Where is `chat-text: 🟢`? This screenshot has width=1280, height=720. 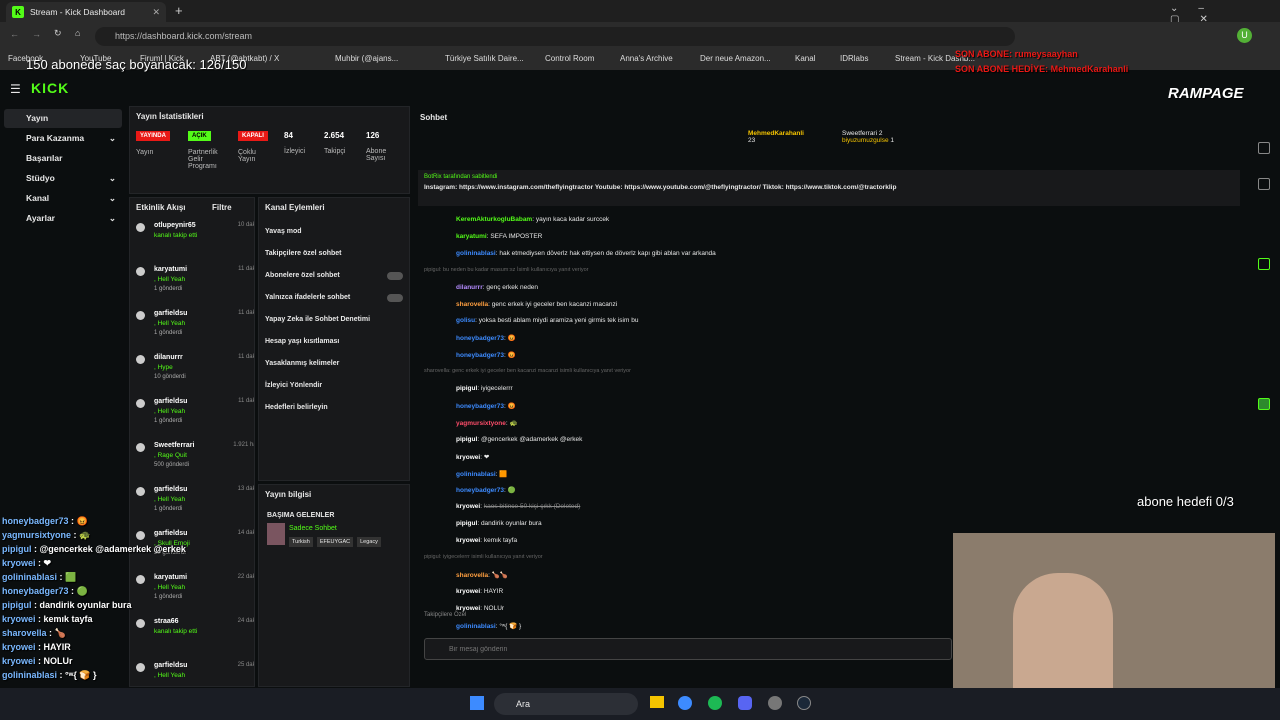
chat-text: 🟢 is located at coordinates (511, 491).